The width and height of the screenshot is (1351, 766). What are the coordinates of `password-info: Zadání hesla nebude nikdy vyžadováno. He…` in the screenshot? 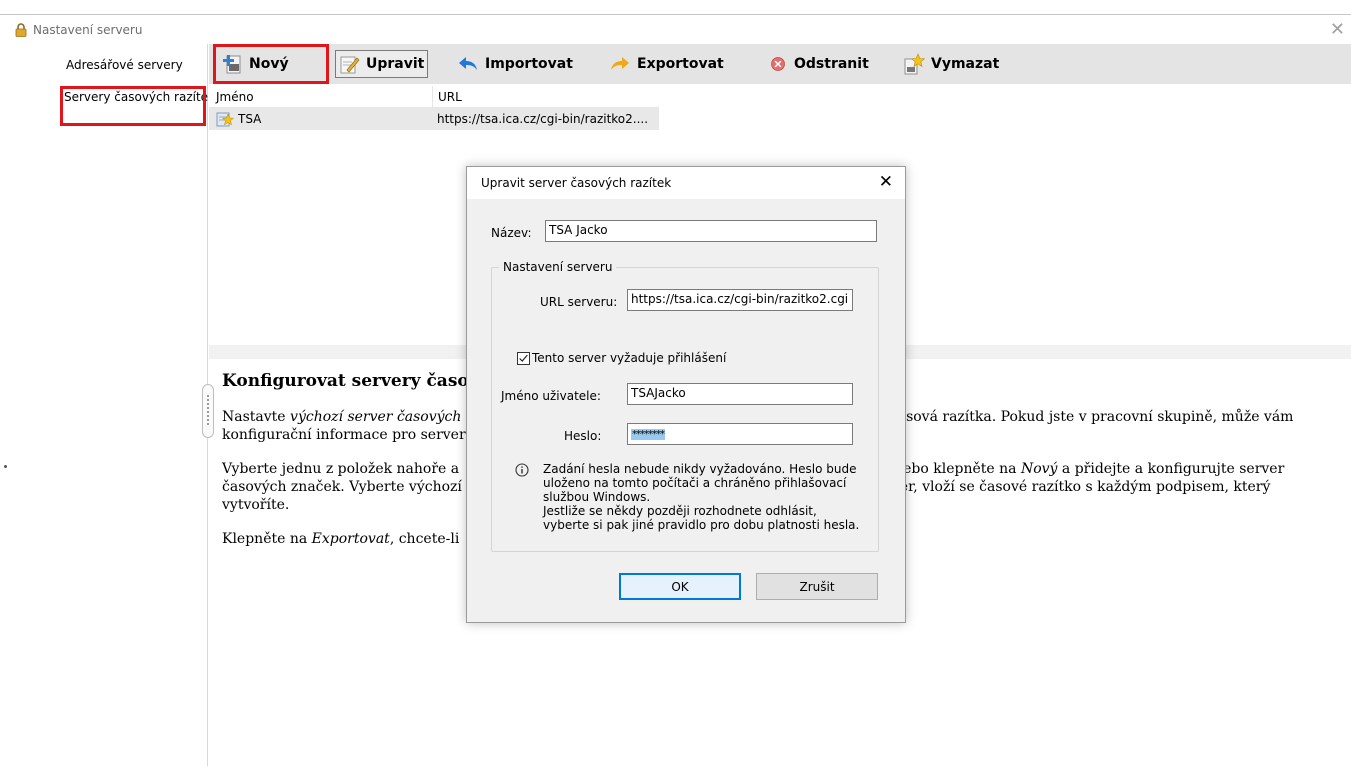 It's located at (695, 497).